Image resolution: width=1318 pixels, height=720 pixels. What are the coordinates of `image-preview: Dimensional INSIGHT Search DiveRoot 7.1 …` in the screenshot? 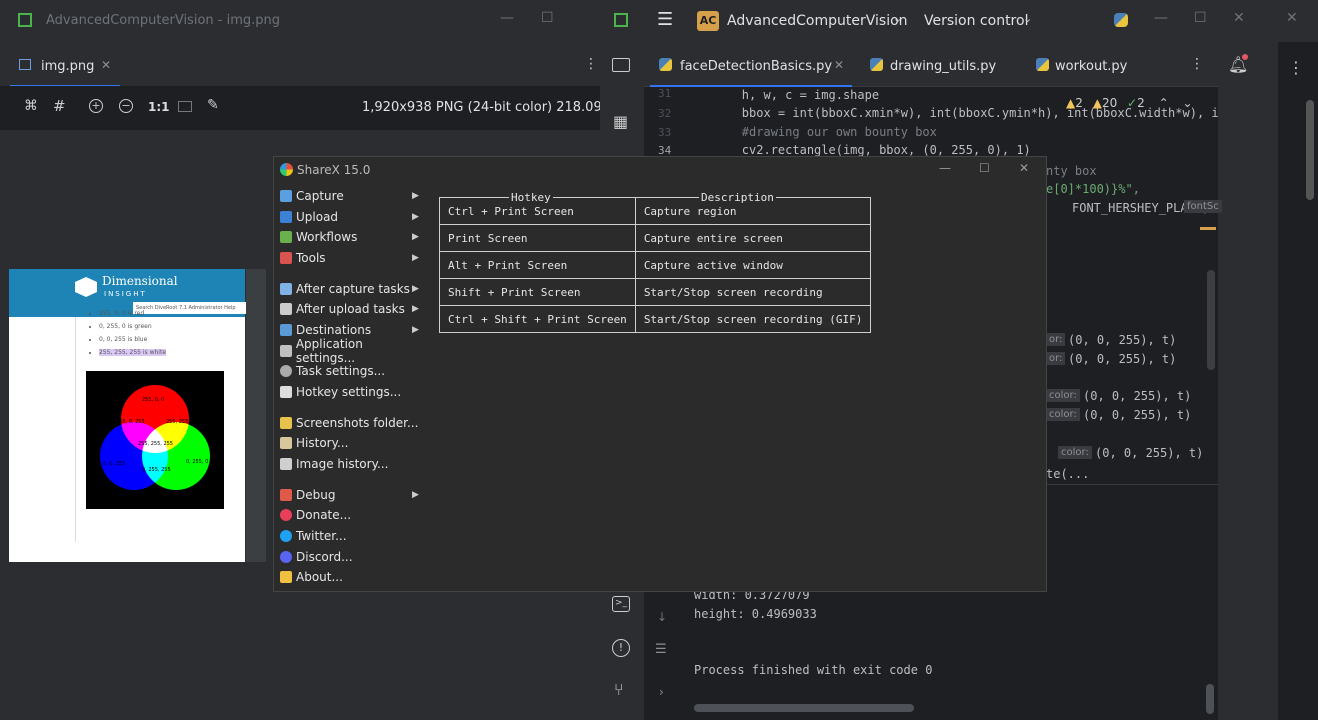 It's located at (128, 415).